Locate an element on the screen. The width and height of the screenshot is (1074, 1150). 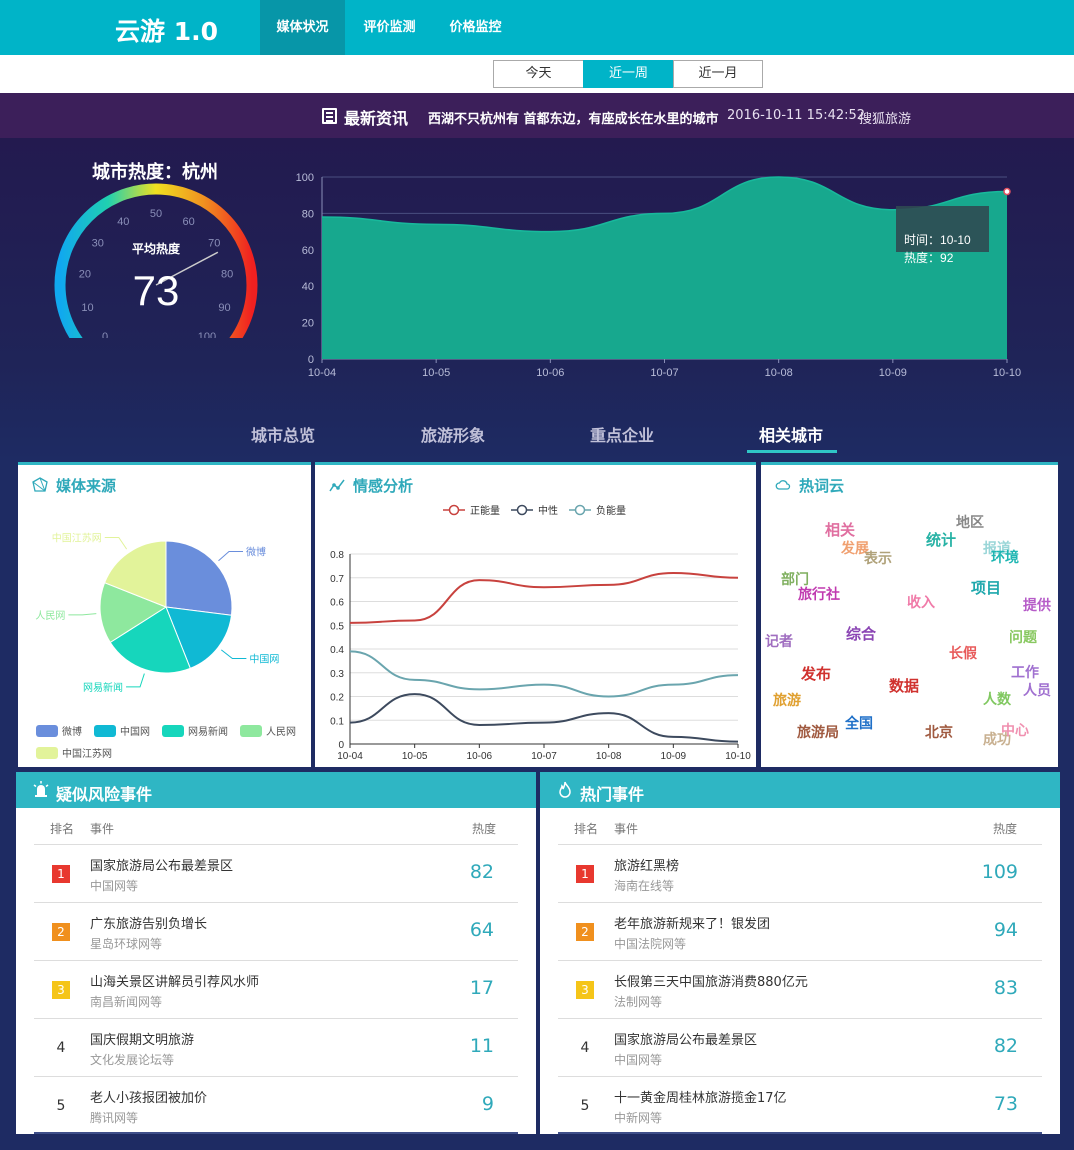
tab-key-enterprises: 重点企业 is located at coordinates (622, 434).